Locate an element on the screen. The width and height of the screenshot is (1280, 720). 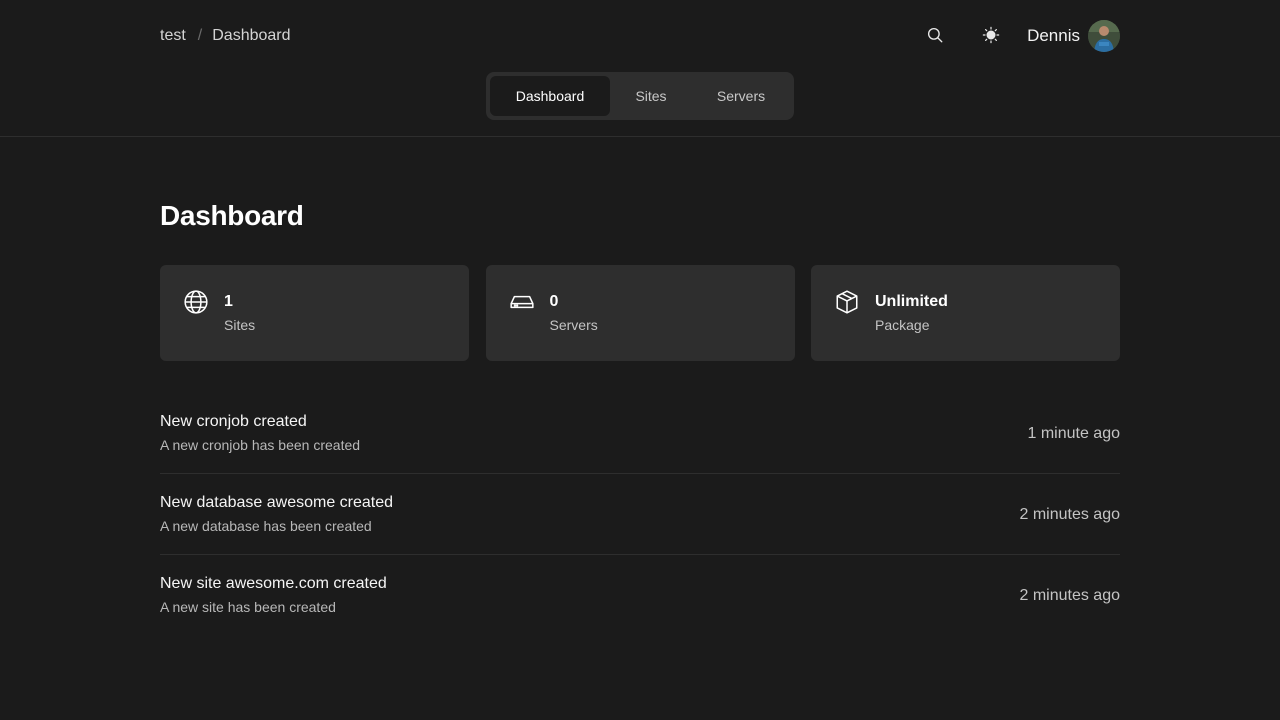
stat-card-sites: 1 Sites is located at coordinates (314, 313).